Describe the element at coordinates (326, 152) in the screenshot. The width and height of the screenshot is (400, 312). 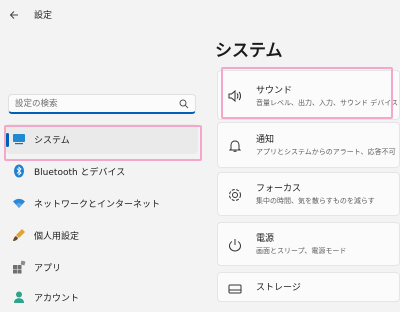
I see `card-subtitle: アプリとシステムからのアラート、応答不可` at that location.